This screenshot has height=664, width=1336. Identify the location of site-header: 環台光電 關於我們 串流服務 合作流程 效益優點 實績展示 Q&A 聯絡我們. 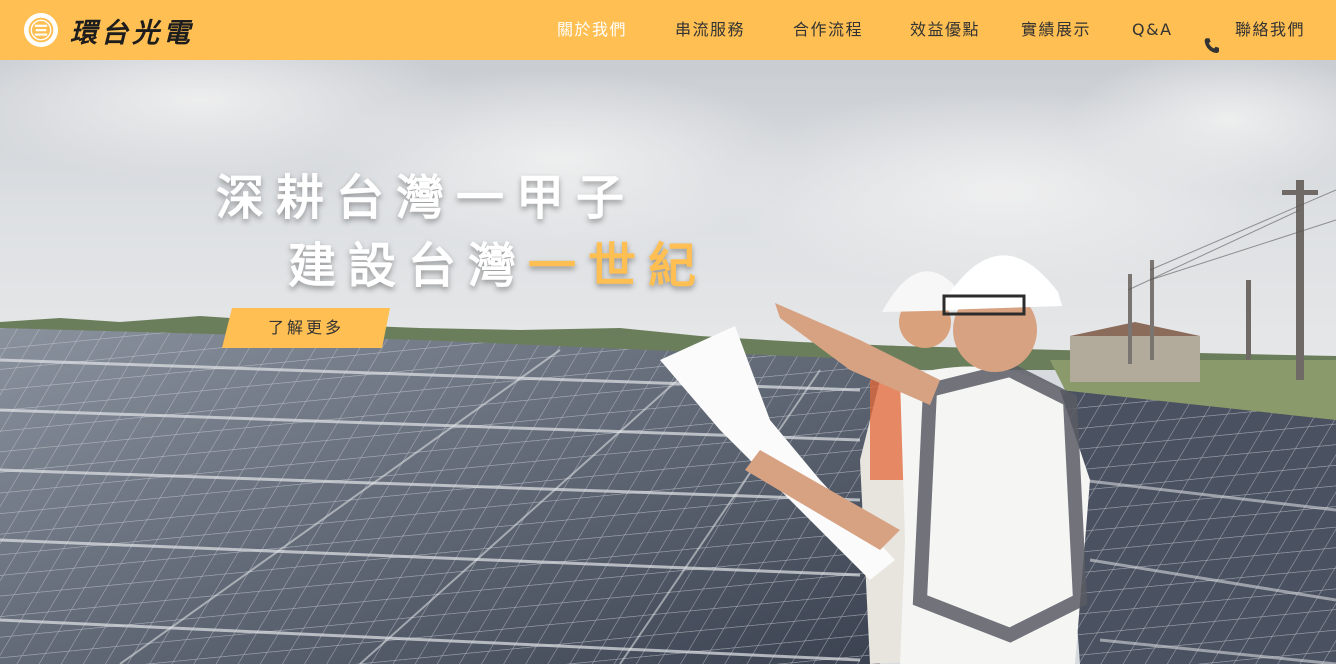
(668, 30).